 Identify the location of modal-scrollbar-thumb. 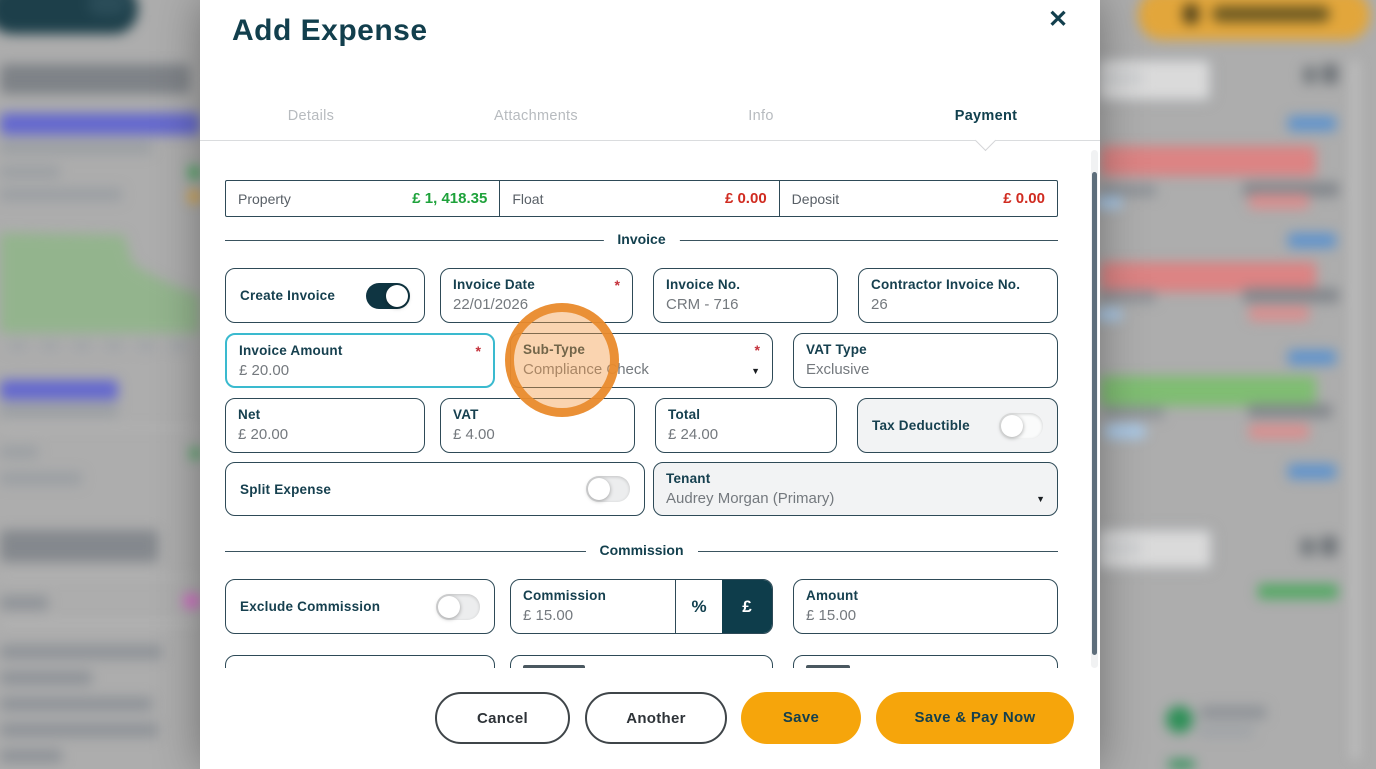
(1094, 413).